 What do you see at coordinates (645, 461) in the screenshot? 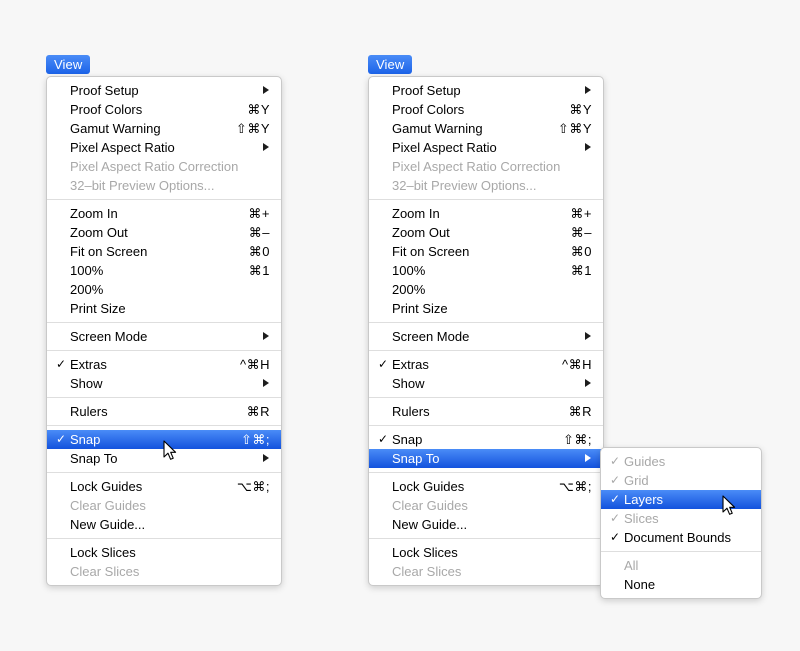
I see `menu-item-label: Guides` at bounding box center [645, 461].